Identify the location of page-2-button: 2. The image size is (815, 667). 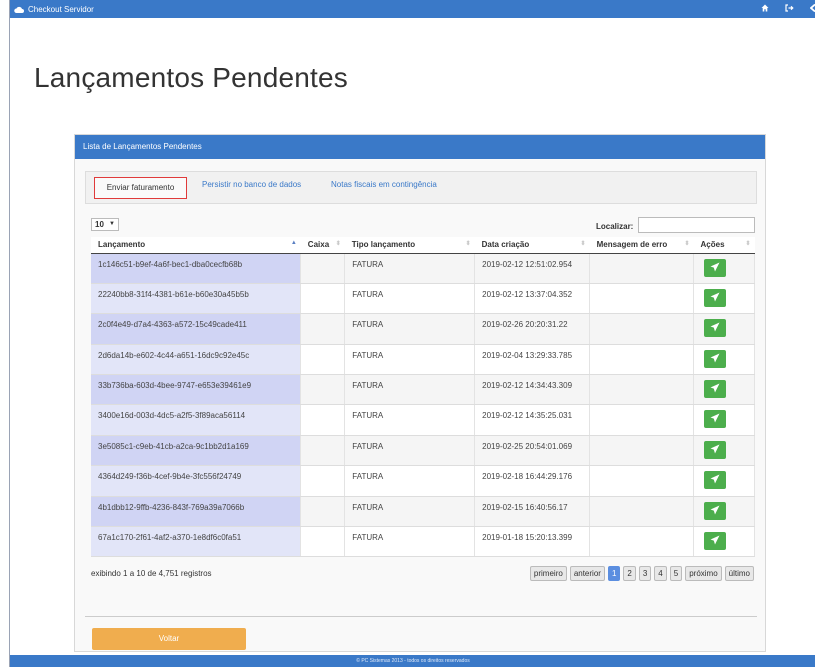
(629, 573).